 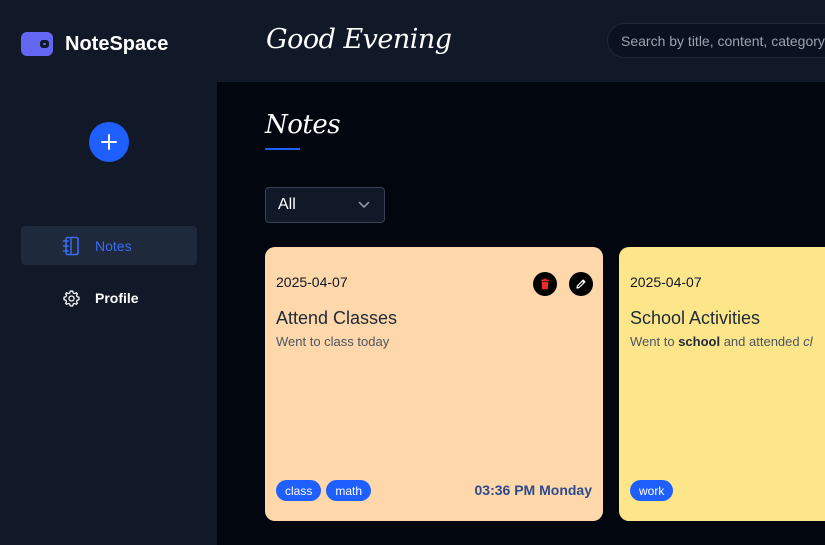 I want to click on add-note-button, so click(x=109, y=142).